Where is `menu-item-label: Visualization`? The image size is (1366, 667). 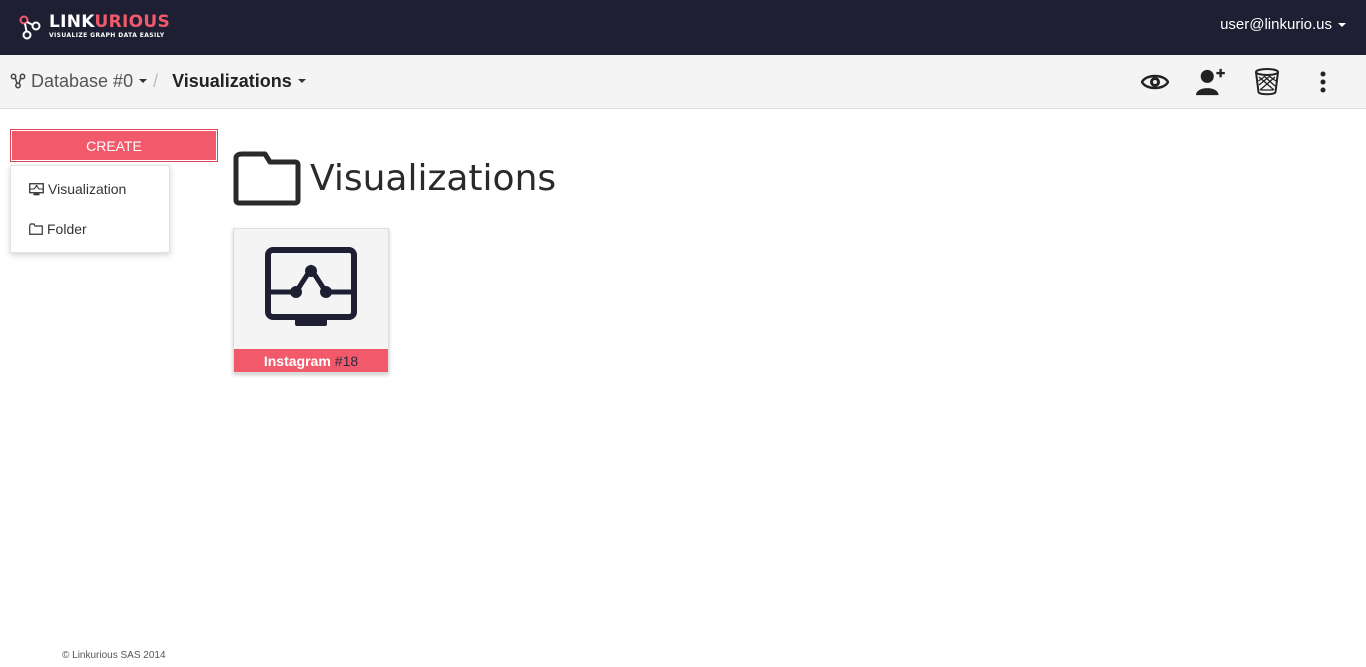 menu-item-label: Visualization is located at coordinates (87, 189).